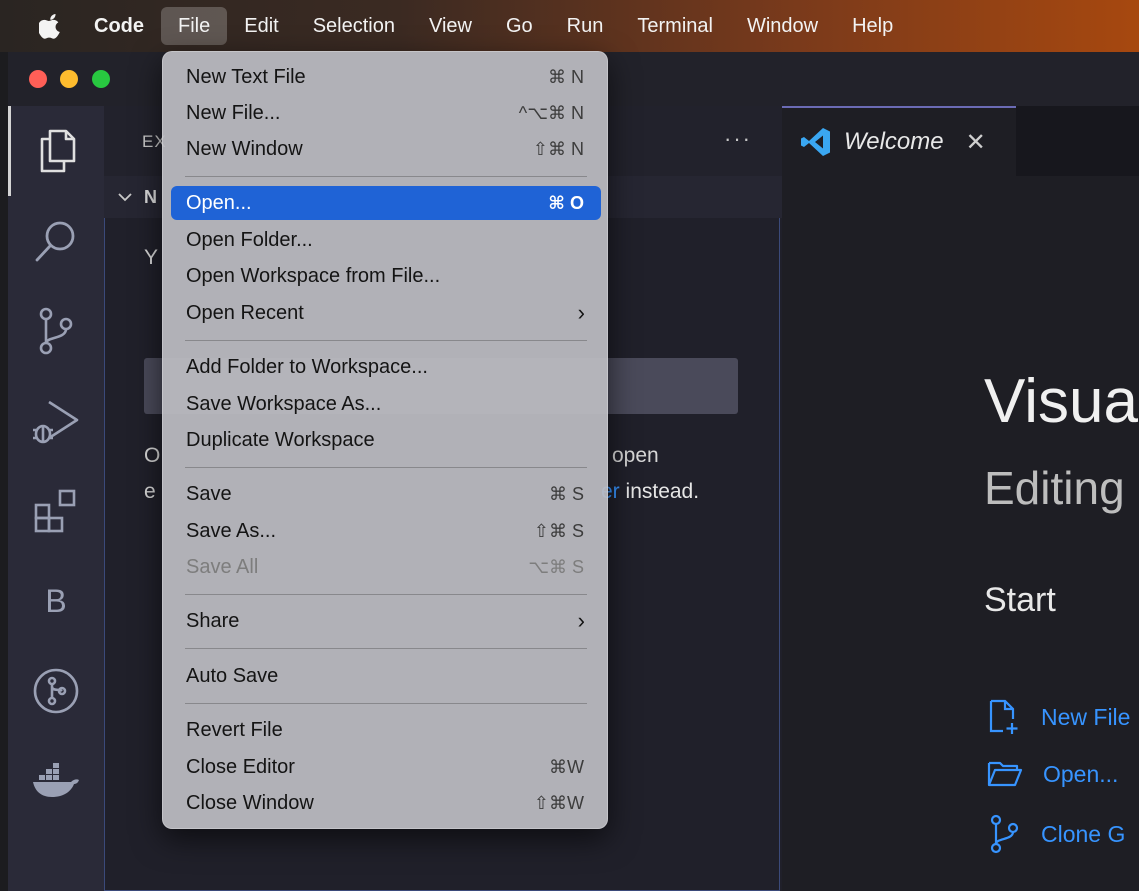  What do you see at coordinates (1020, 600) in the screenshot?
I see `start-heading: Start` at bounding box center [1020, 600].